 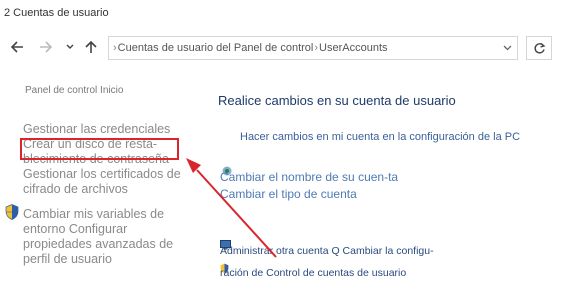 I want to click on breadcrumb-control-panel-accounts: Cuentas de usuario del Panel de control, so click(x=216, y=48).